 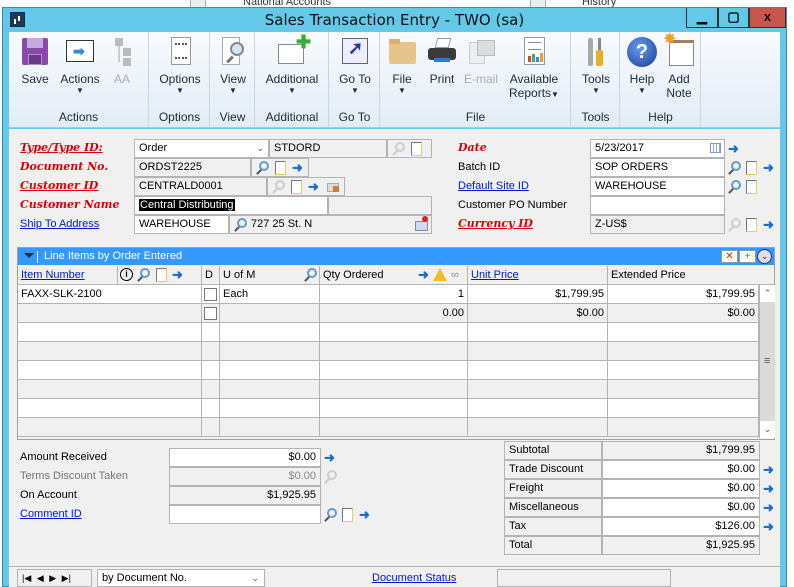 What do you see at coordinates (764, 256) in the screenshot?
I see `expand-rows-icon: ⌄` at bounding box center [764, 256].